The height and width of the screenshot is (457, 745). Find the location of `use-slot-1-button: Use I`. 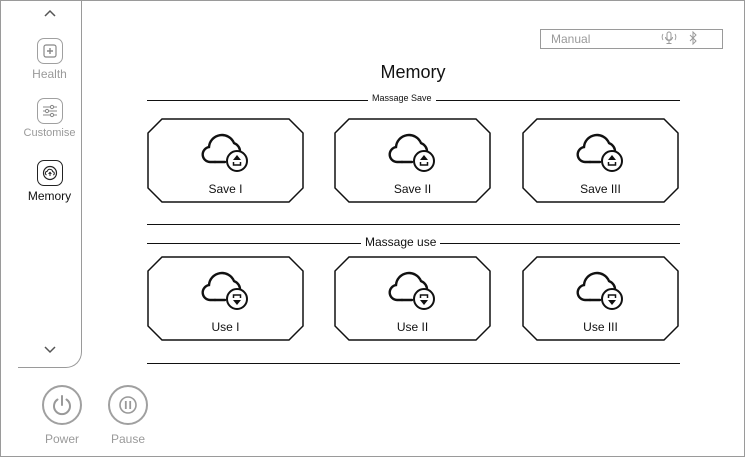

use-slot-1-button: Use I is located at coordinates (225, 298).